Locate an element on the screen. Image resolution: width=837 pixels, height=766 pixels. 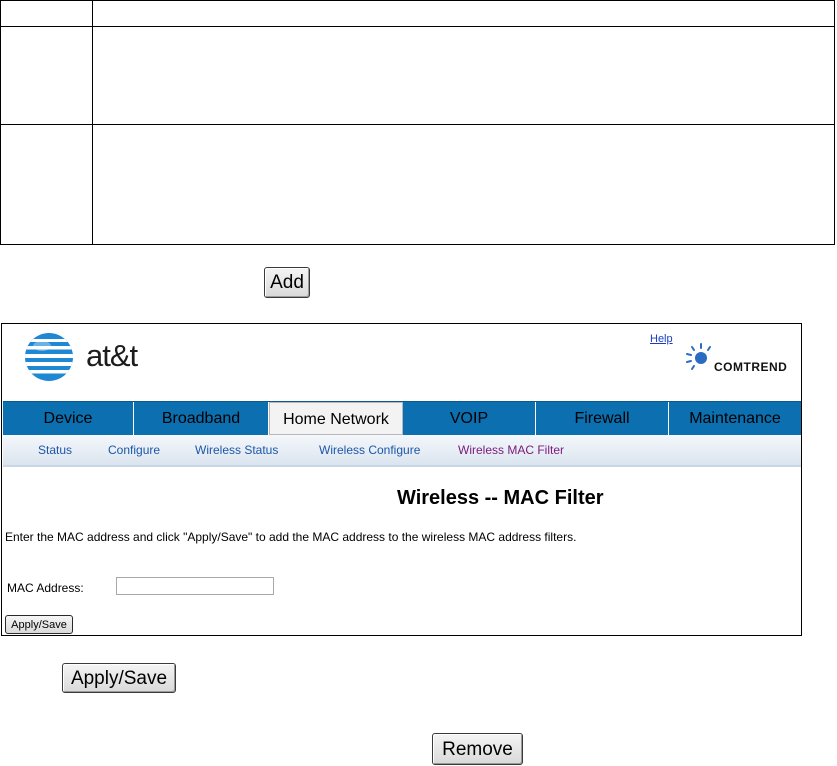
subnav-wireless-mac-filter: Wireless MAC Filter is located at coordinates (511, 450).